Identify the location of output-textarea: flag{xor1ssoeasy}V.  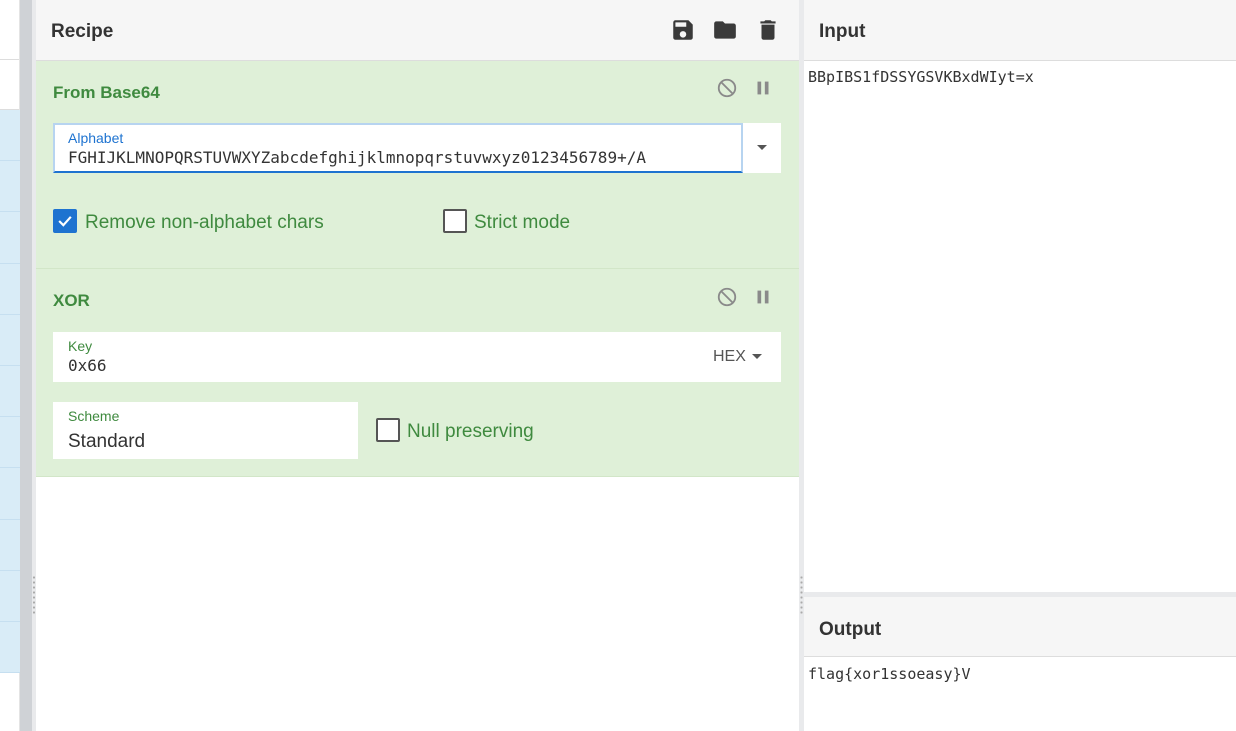
(889, 674).